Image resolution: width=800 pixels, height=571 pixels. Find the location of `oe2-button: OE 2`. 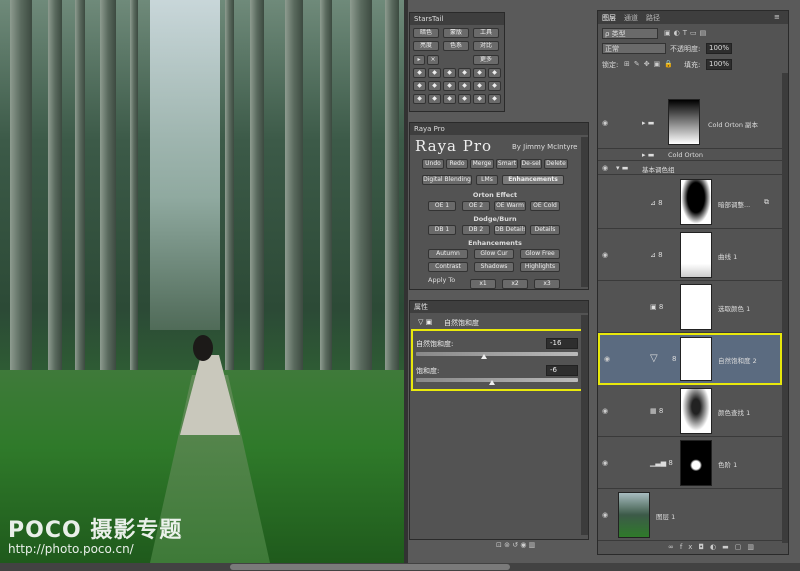

oe2-button: OE 2 is located at coordinates (476, 206).